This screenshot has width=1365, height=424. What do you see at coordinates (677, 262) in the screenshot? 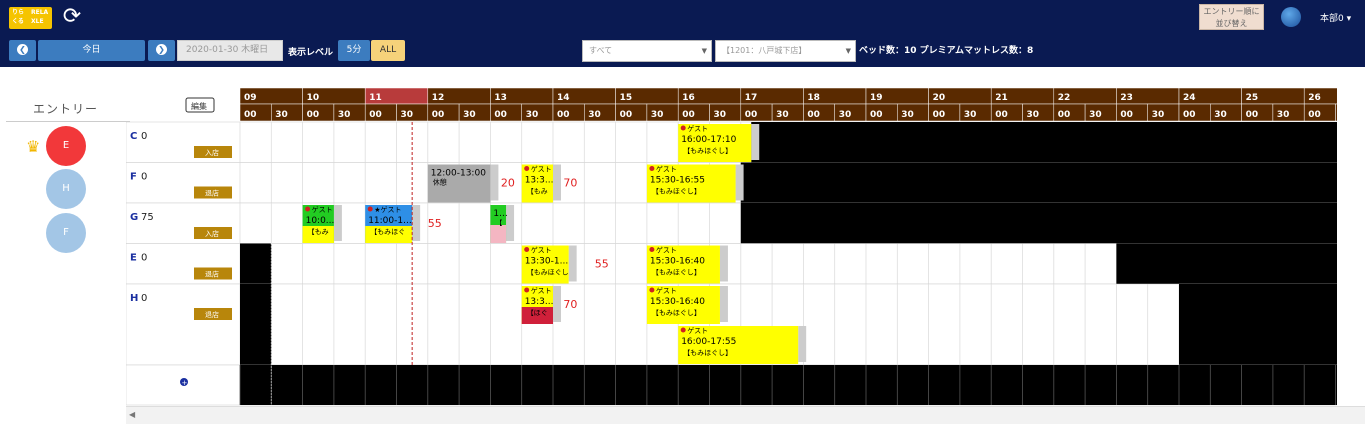
I see `booking-time: 15:30-16:40` at bounding box center [677, 262].